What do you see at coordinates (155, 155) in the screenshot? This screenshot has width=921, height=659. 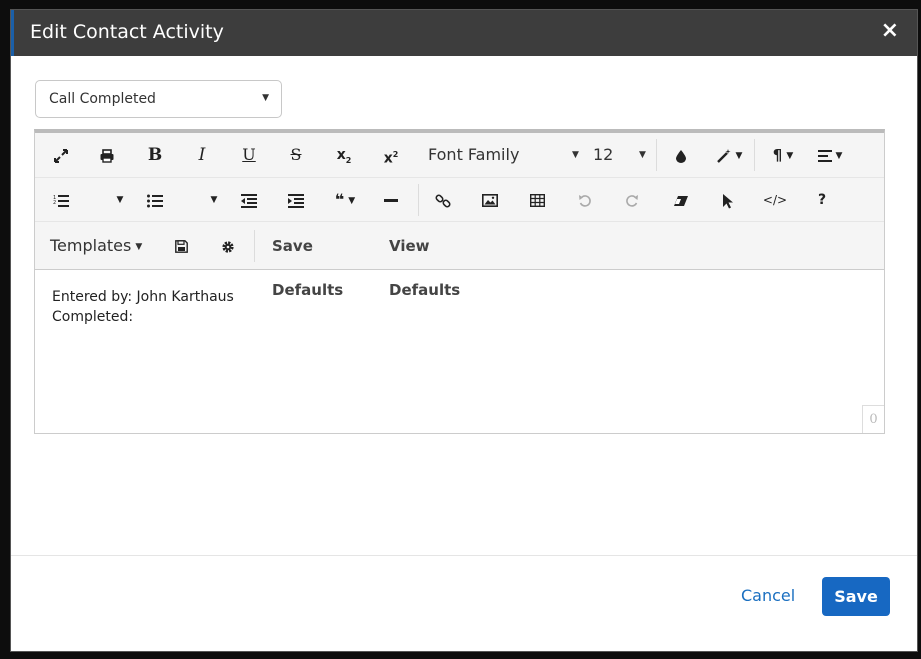 I see `bold-button: B` at bounding box center [155, 155].